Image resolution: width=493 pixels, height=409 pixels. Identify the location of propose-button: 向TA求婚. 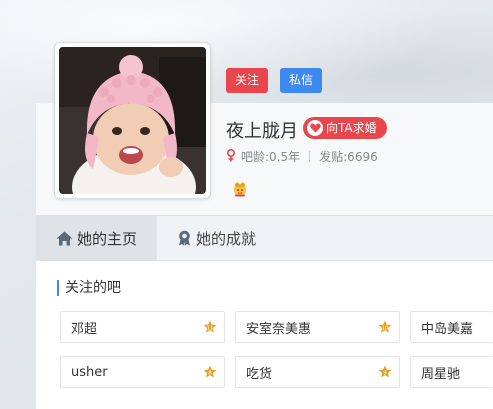
(345, 128).